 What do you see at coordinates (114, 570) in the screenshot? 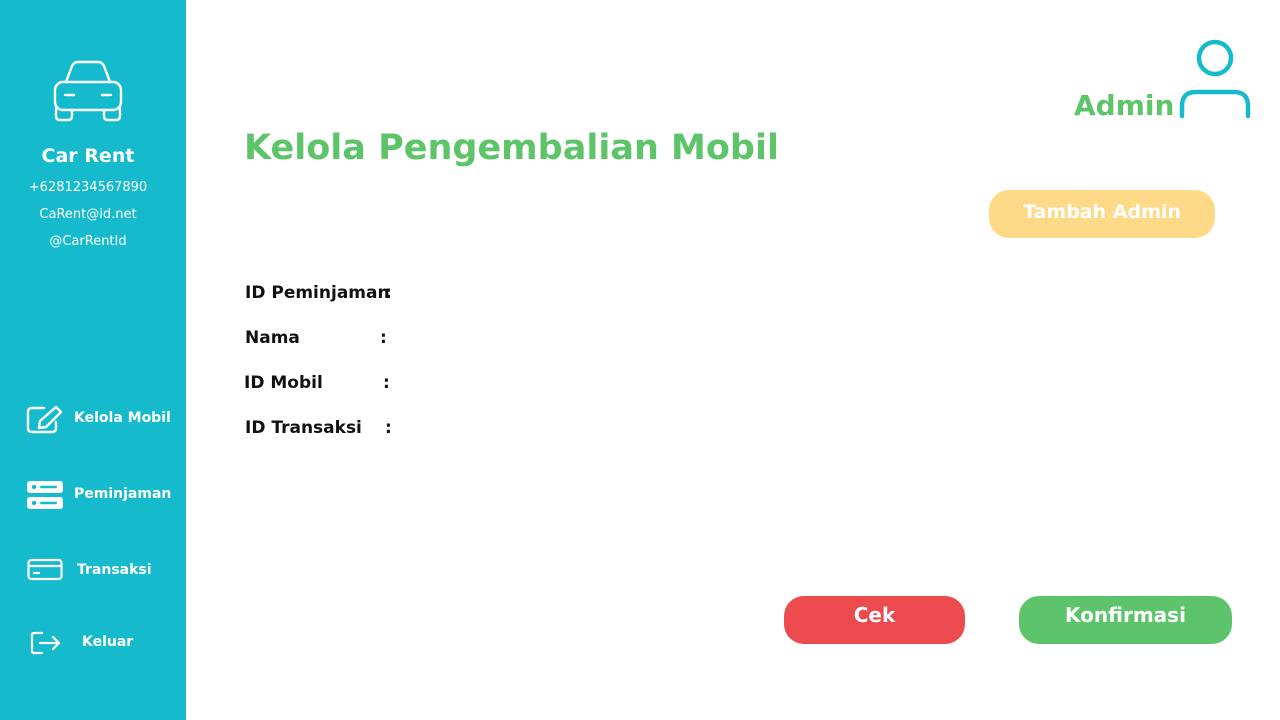
I see `sidebar-item-label: Transaksi` at bounding box center [114, 570].